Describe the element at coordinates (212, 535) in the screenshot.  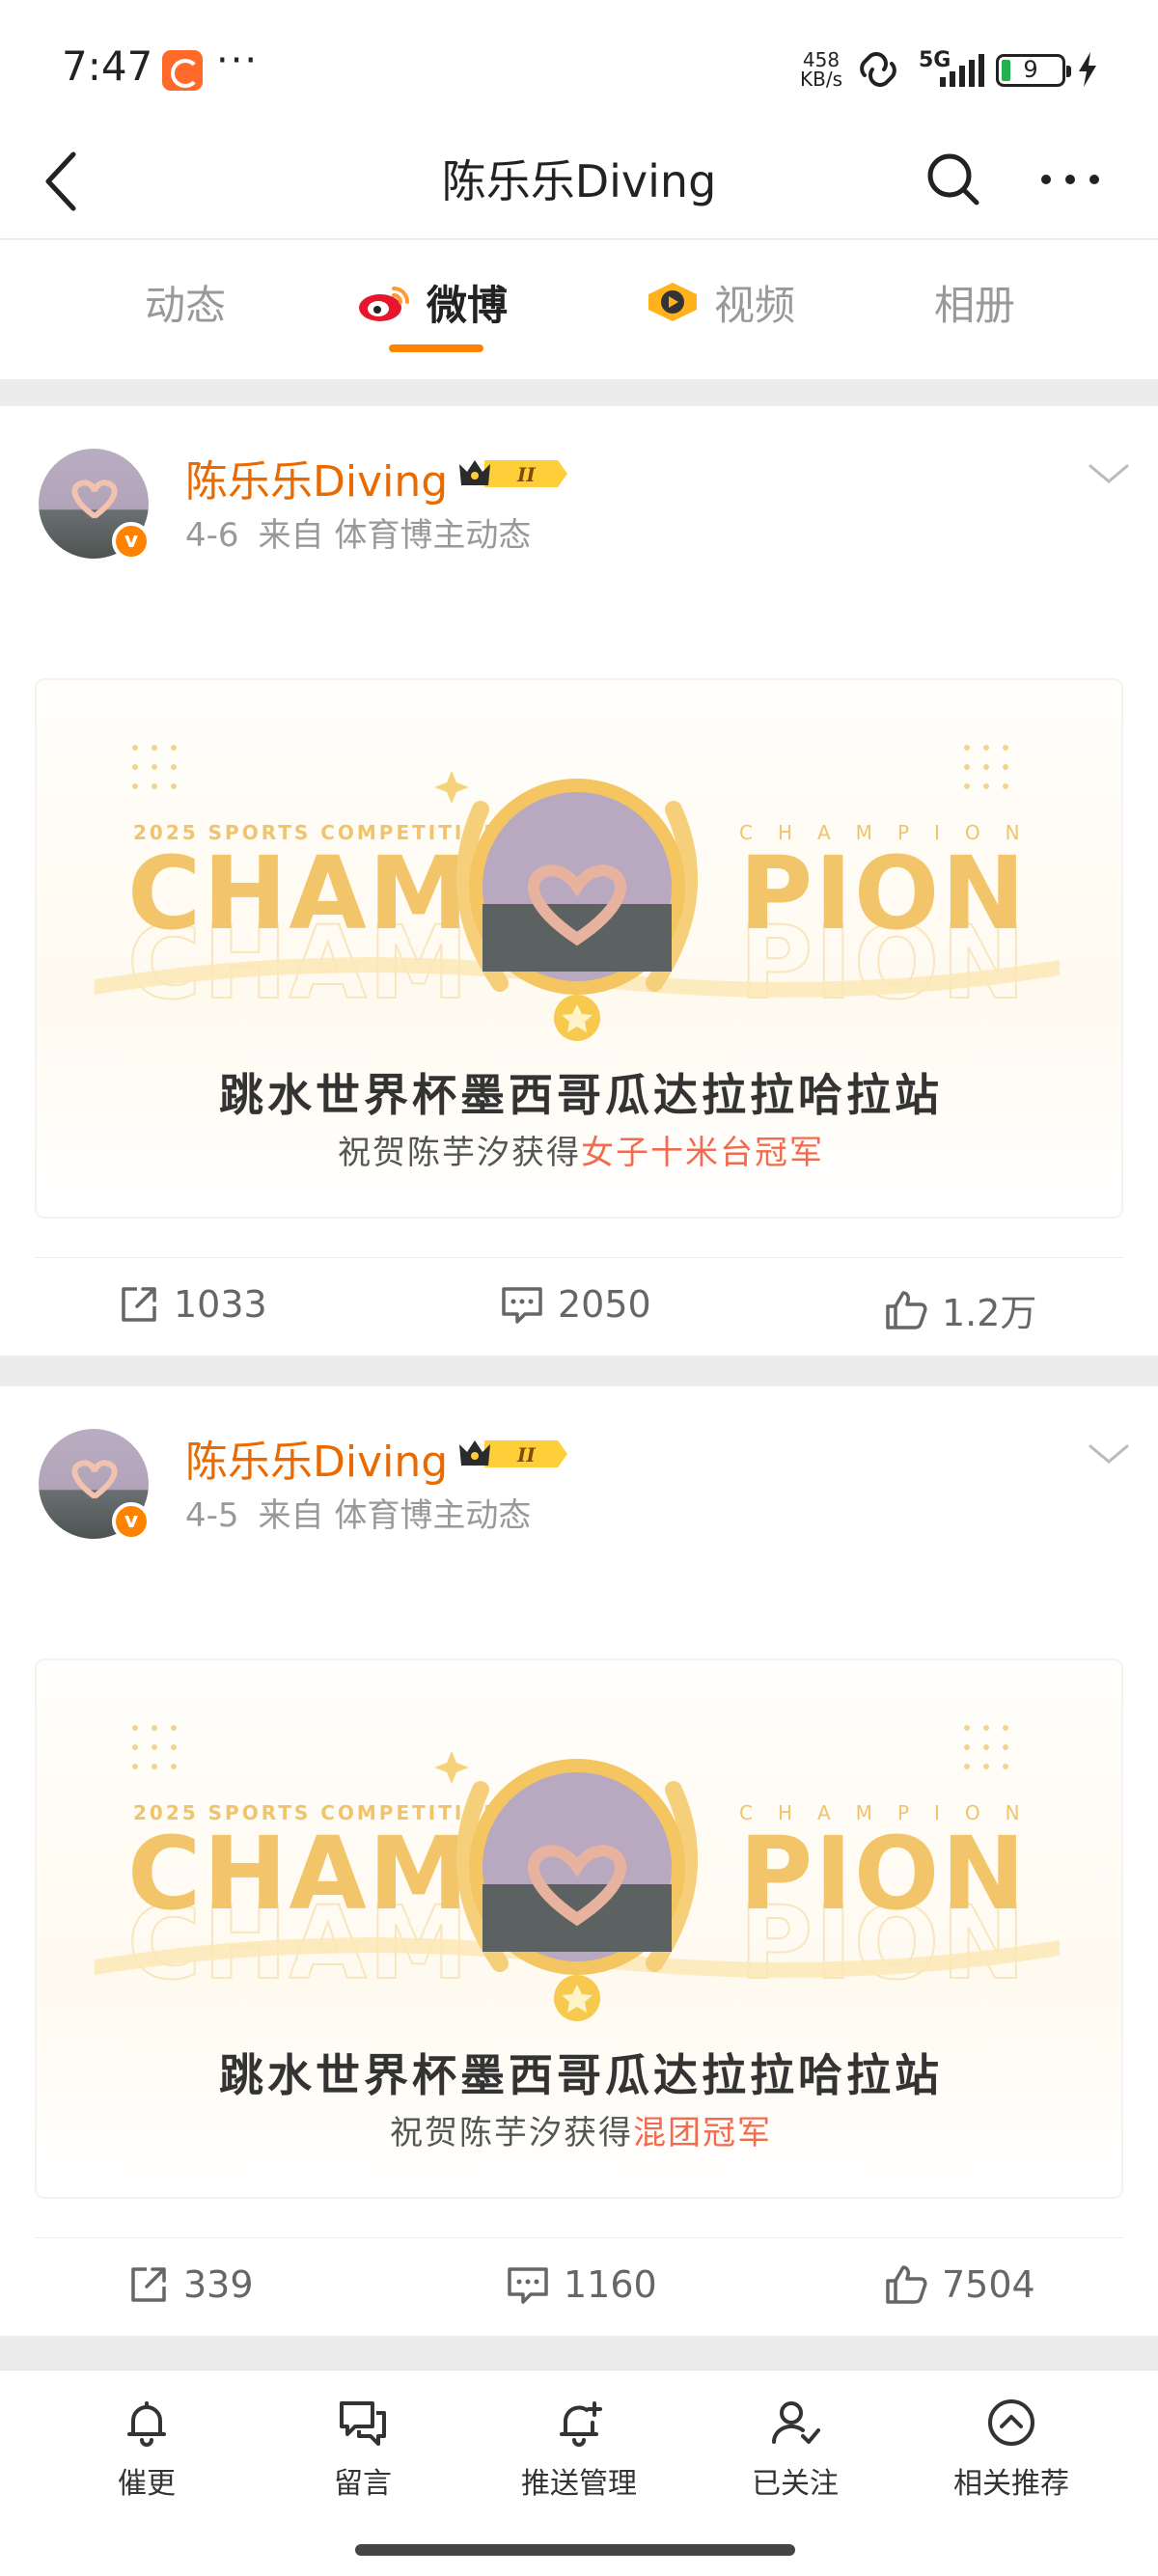
I see `post-date: 4-6` at that location.